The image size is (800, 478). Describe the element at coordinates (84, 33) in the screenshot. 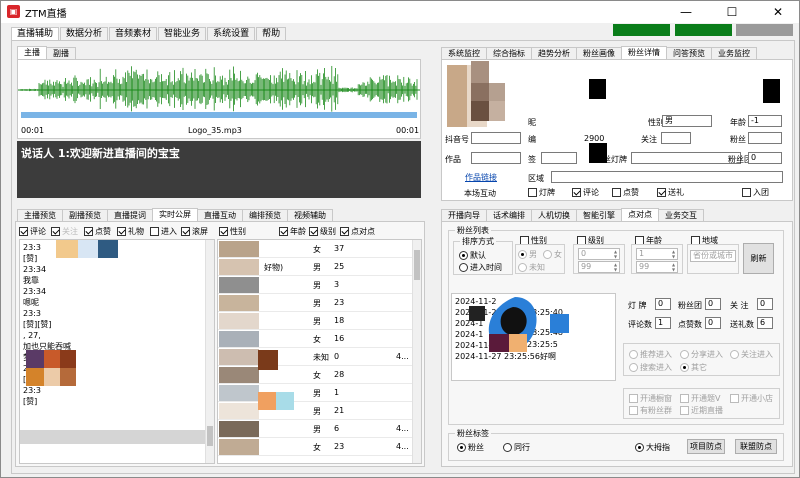

I see `menu-data-analysis: 数据分析` at that location.